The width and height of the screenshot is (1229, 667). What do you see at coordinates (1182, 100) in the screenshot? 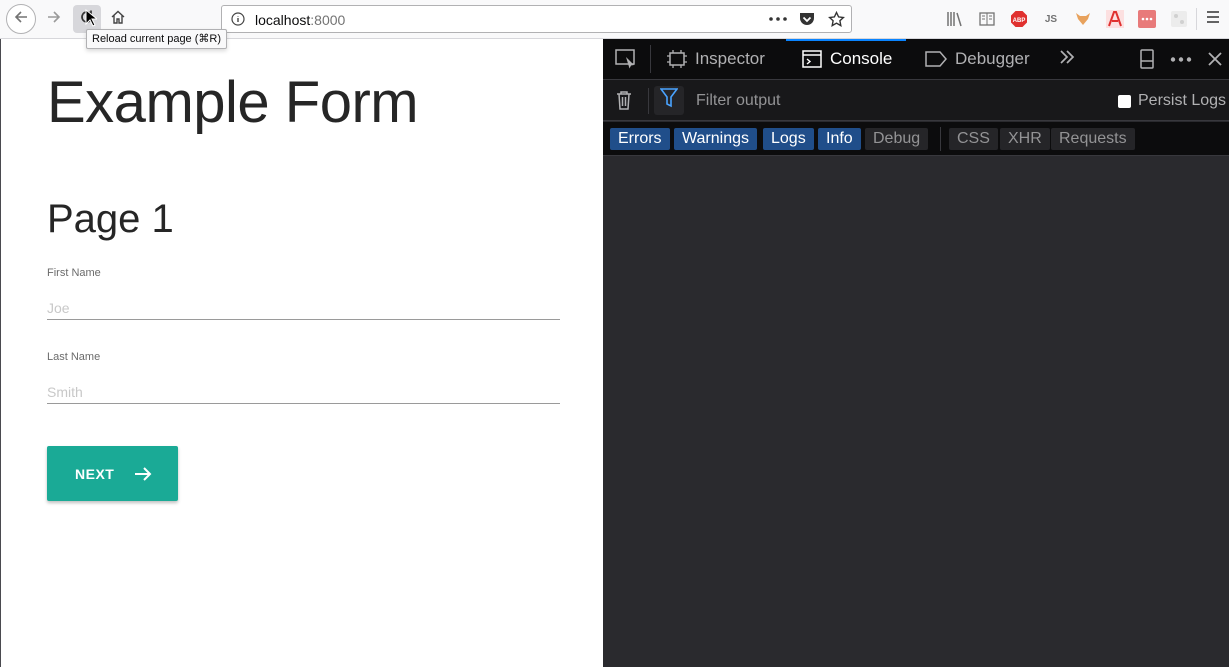
I see `persist-logs-label: Persist Logs` at bounding box center [1182, 100].